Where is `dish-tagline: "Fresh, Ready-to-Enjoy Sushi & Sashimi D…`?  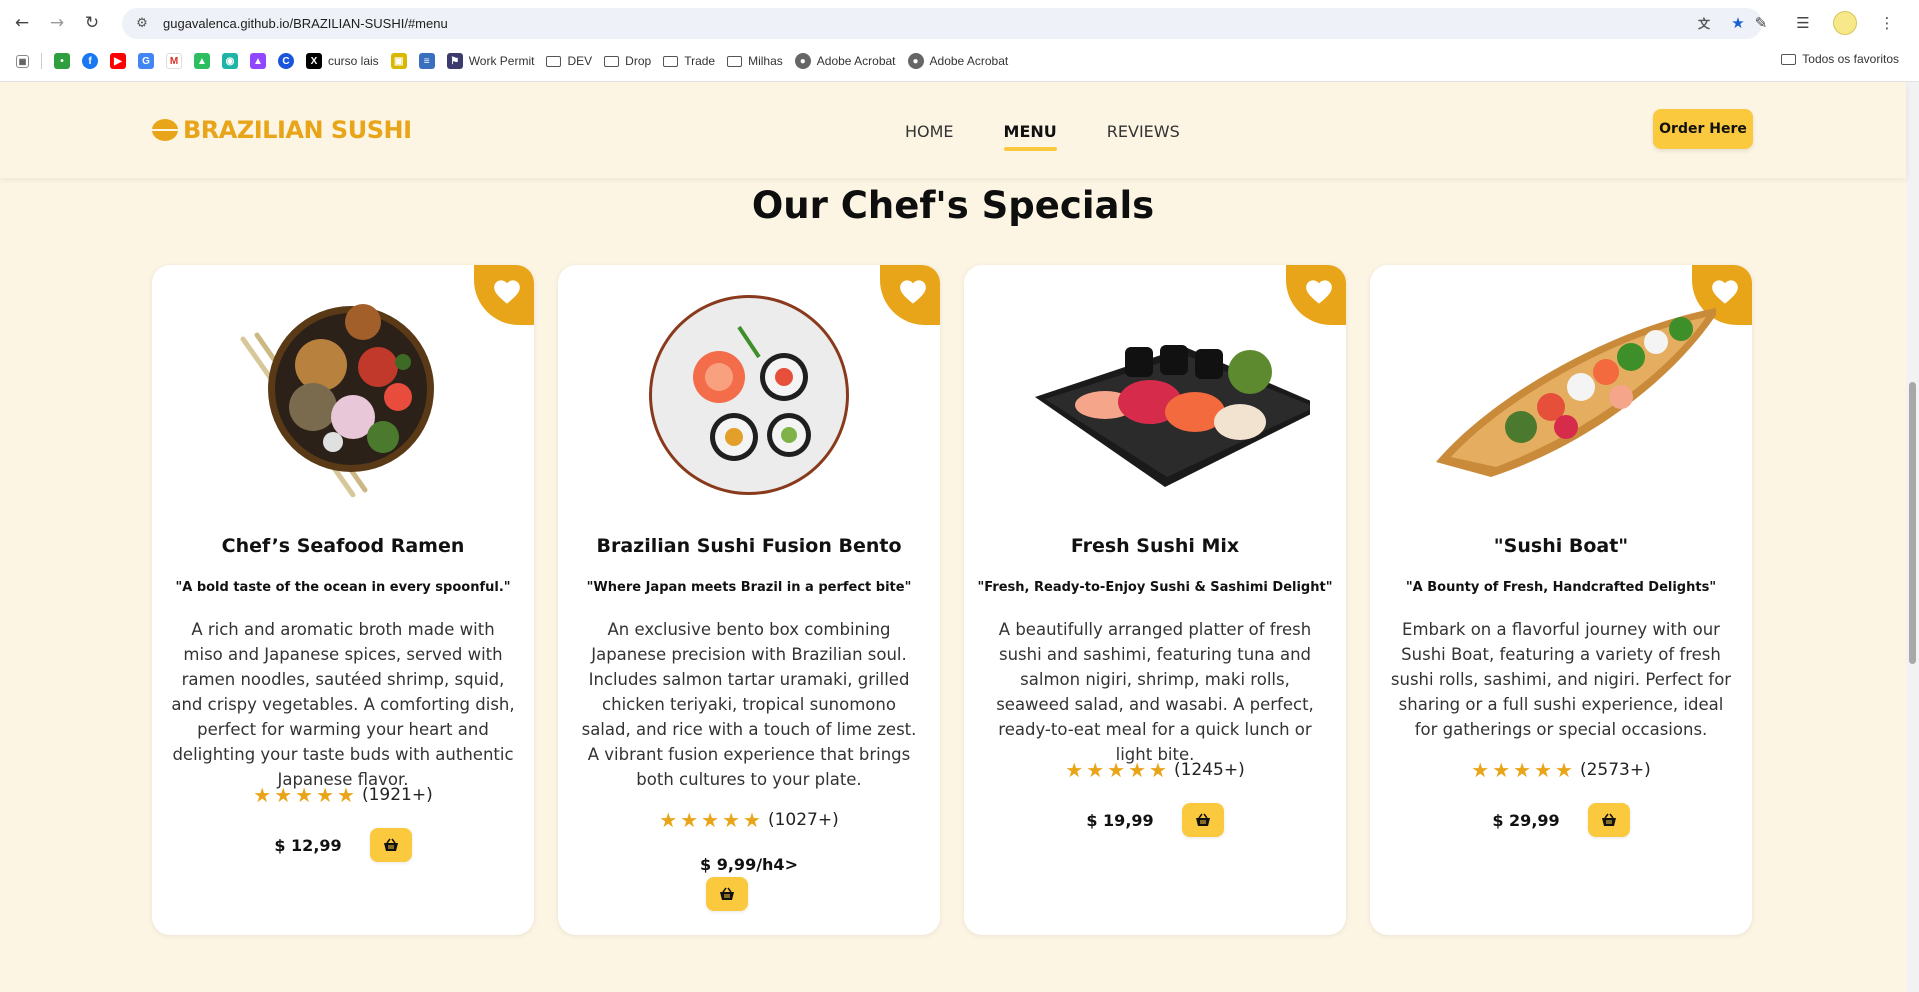
dish-tagline: "Fresh, Ready-to-Enjoy Sushi & Sashimi D… is located at coordinates (1155, 587).